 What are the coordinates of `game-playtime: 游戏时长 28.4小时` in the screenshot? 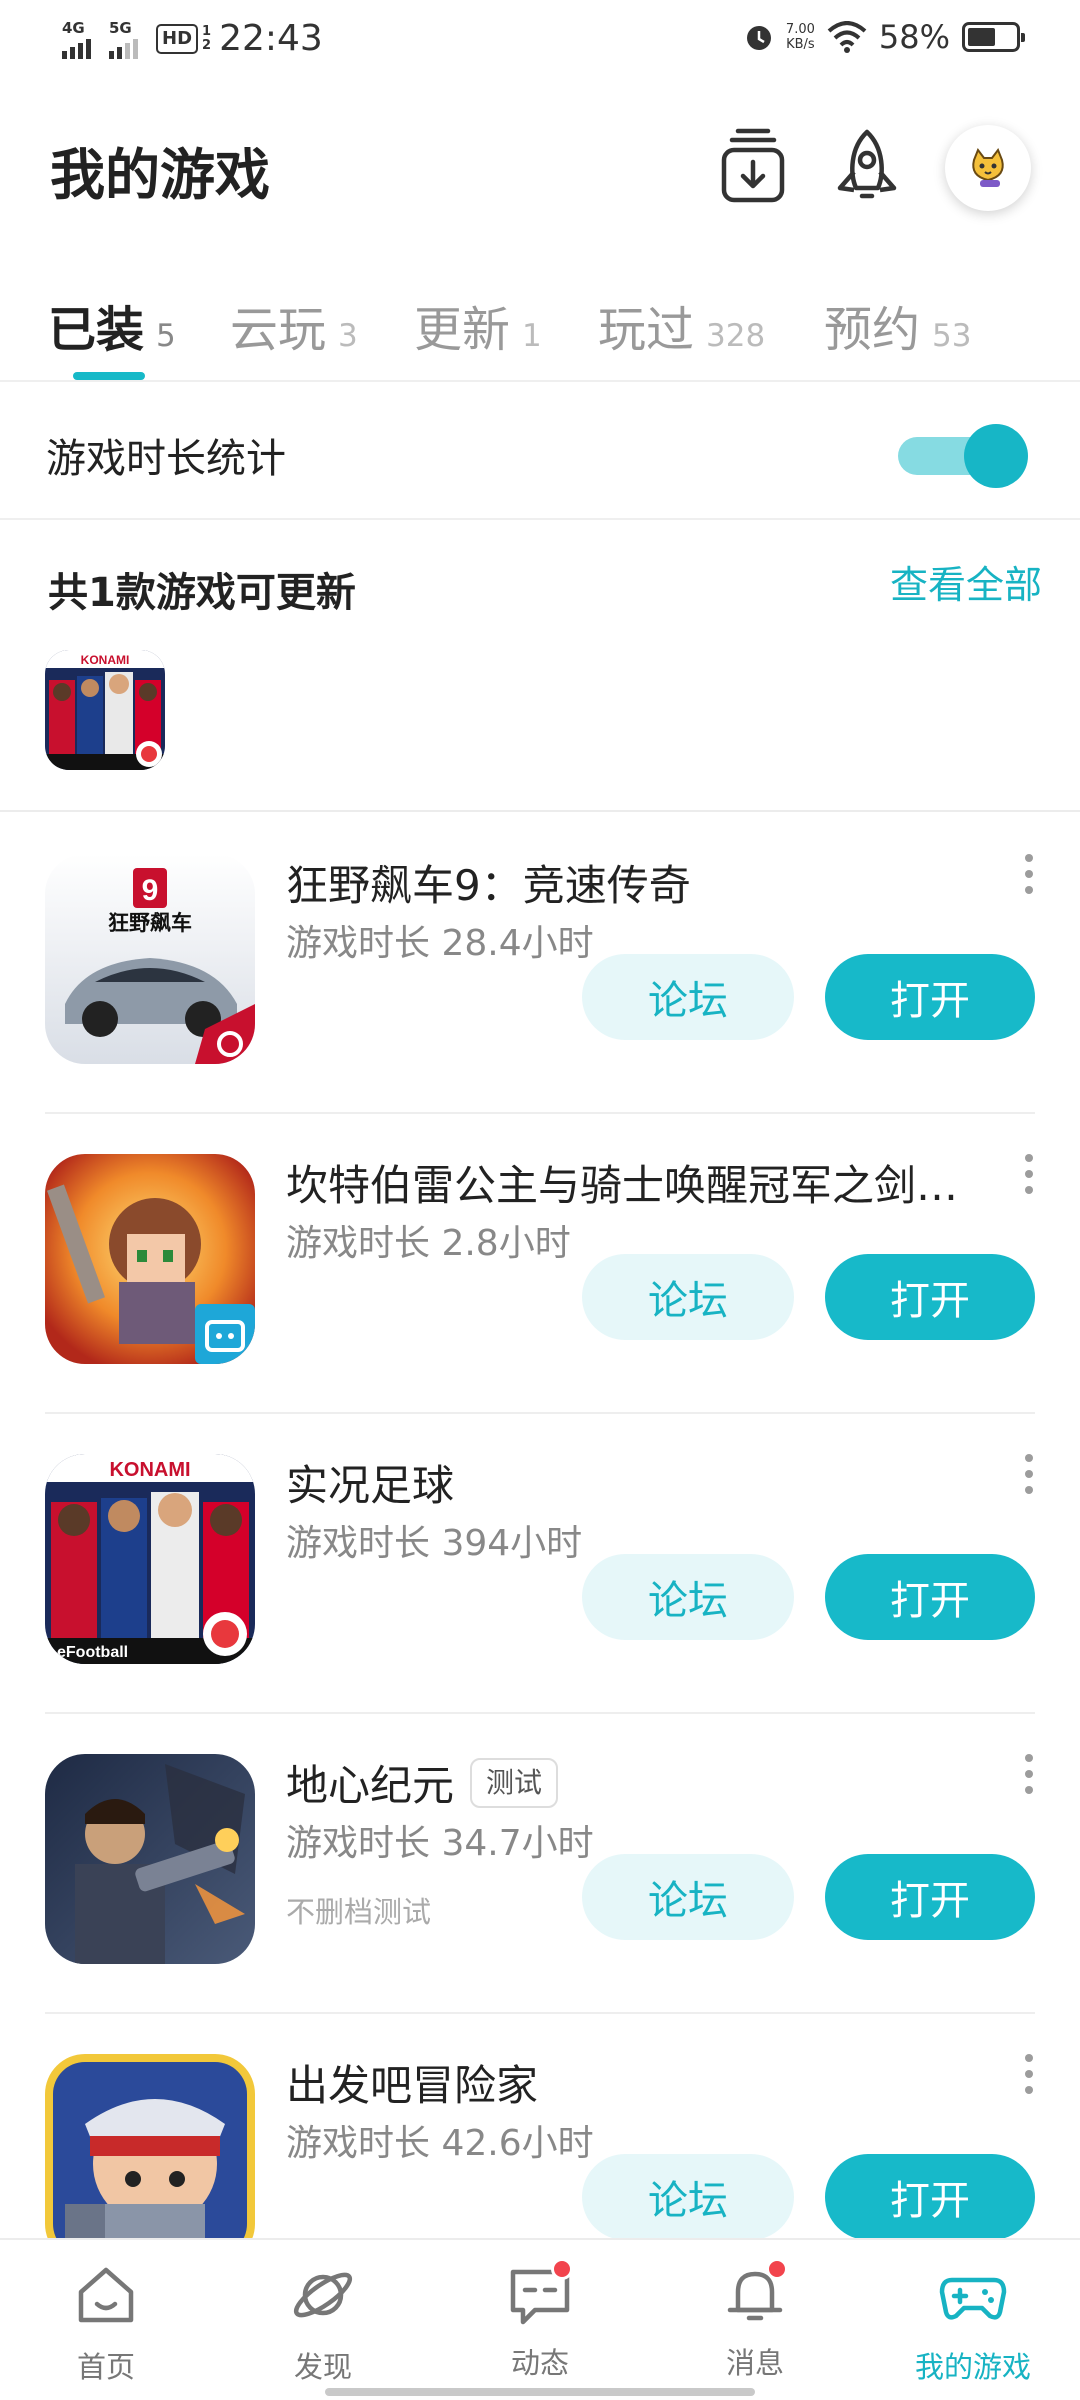 It's located at (440, 943).